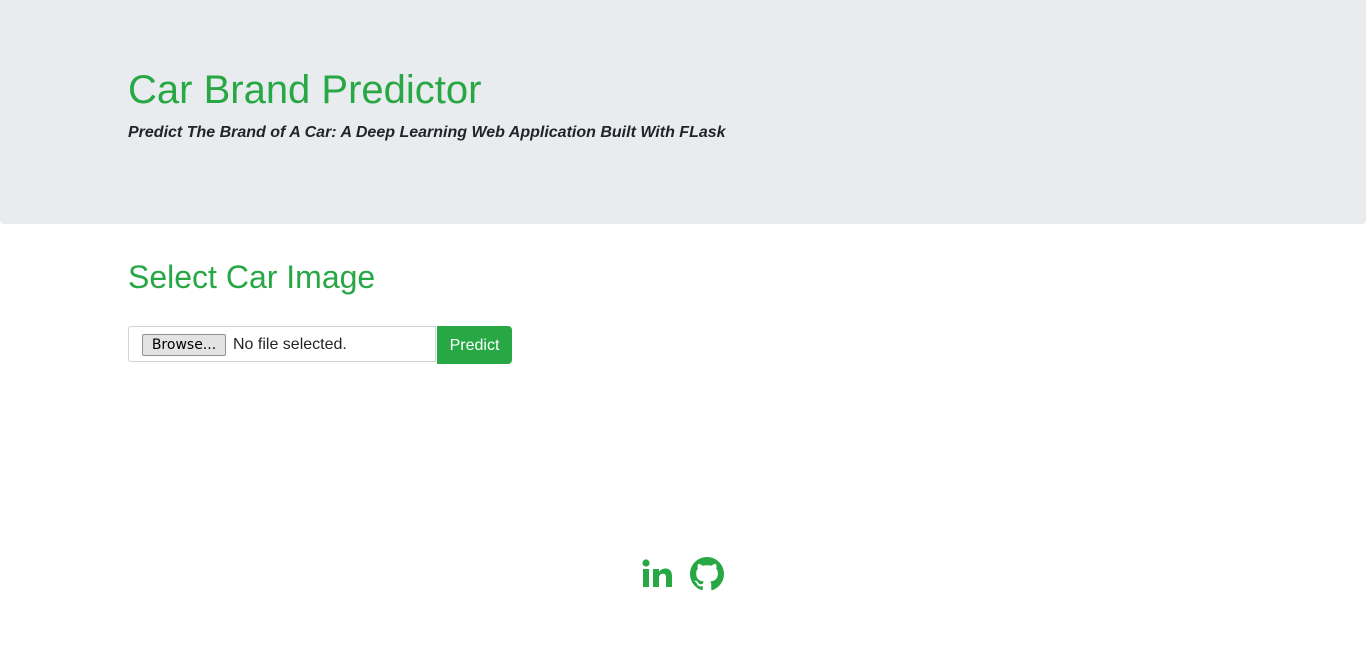 This screenshot has height=654, width=1366. What do you see at coordinates (305, 90) in the screenshot?
I see `page-title: Car Brand Predictor` at bounding box center [305, 90].